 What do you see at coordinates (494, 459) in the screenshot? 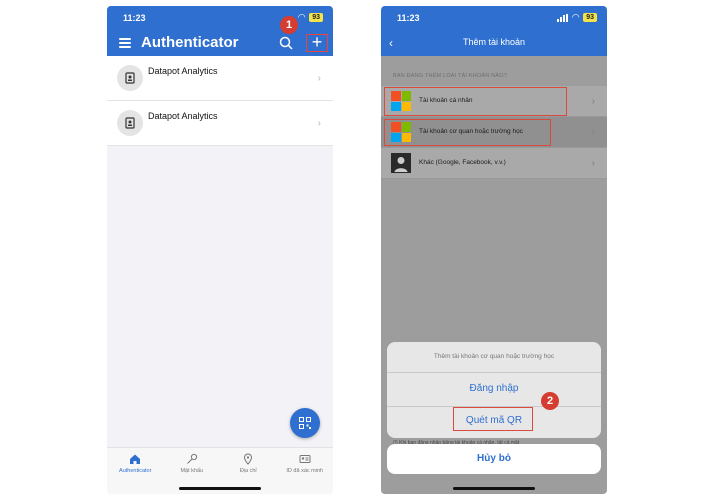
I see `cancel-button: Hủy bỏ` at bounding box center [494, 459].